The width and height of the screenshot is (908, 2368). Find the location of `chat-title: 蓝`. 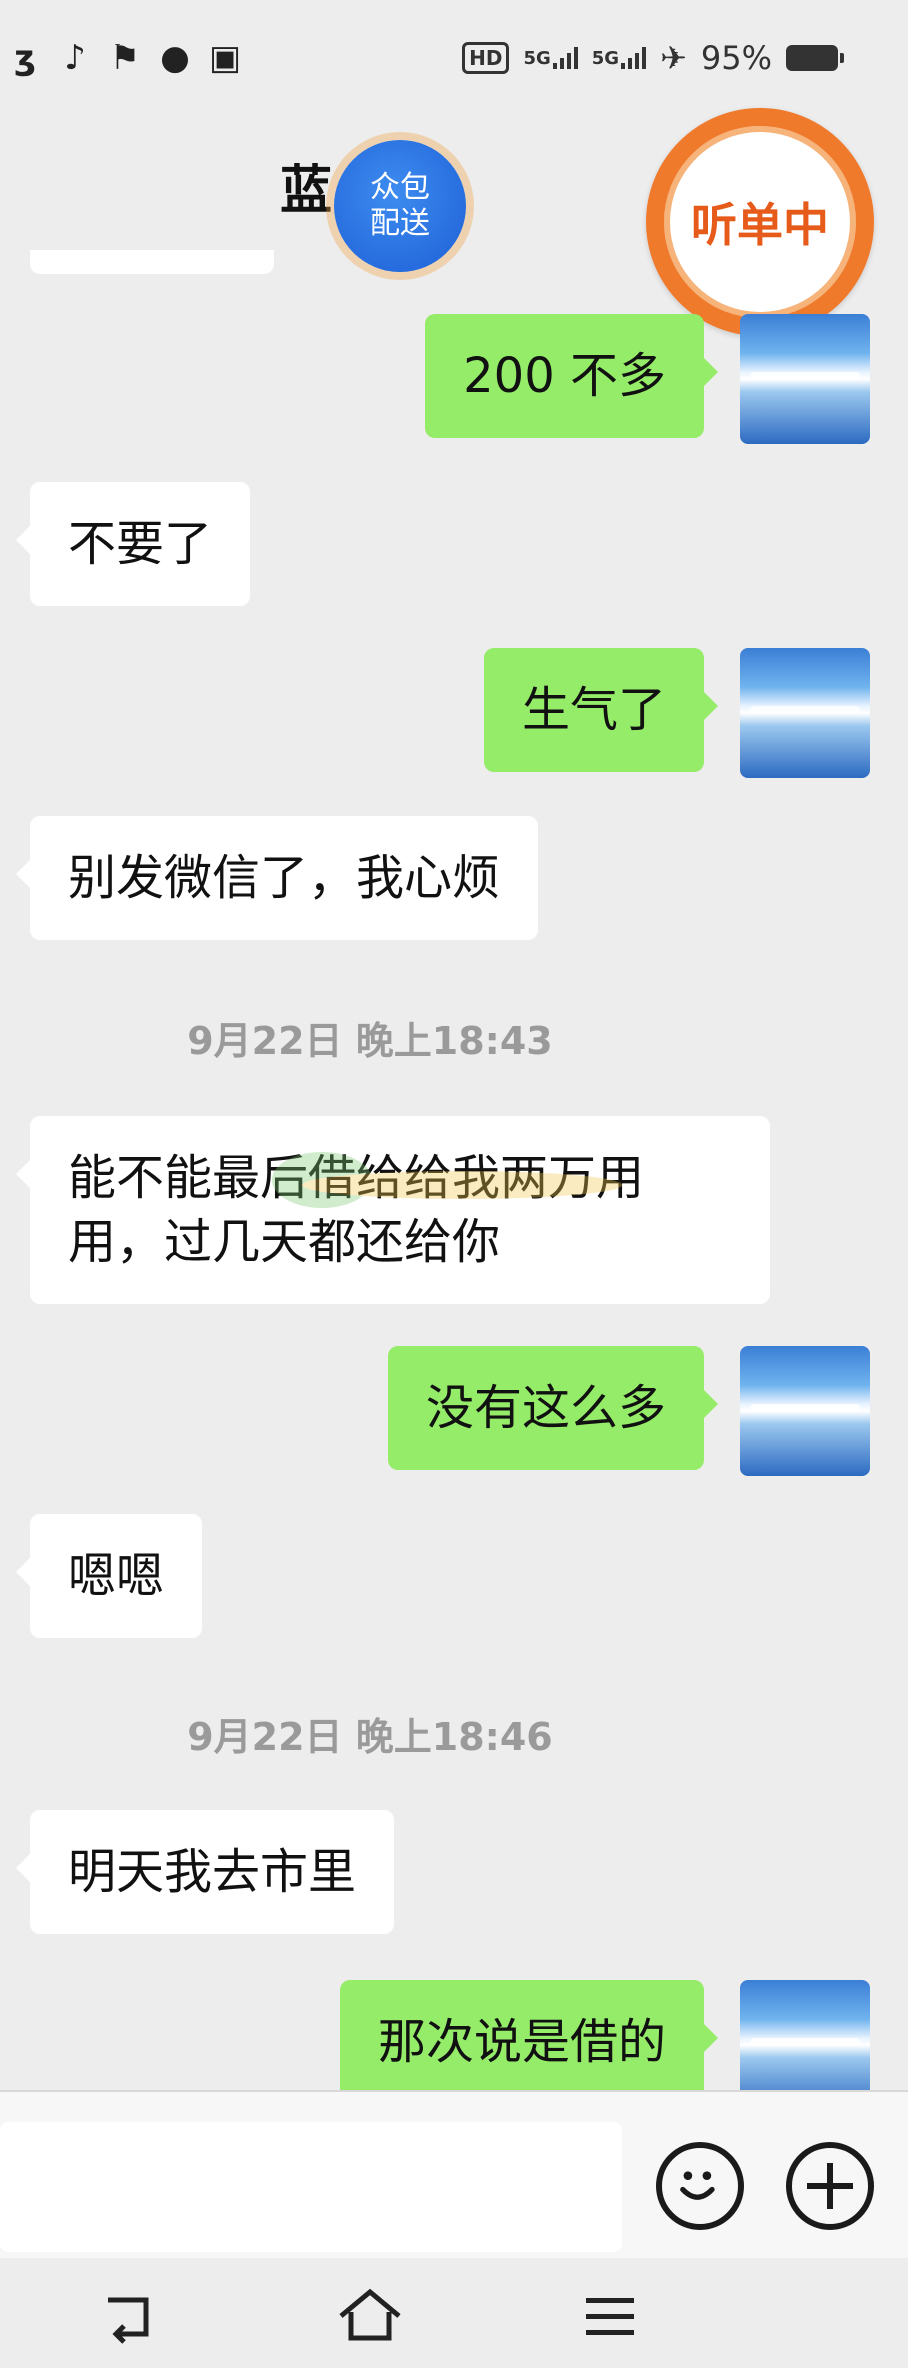

chat-title: 蓝 is located at coordinates (307, 191).